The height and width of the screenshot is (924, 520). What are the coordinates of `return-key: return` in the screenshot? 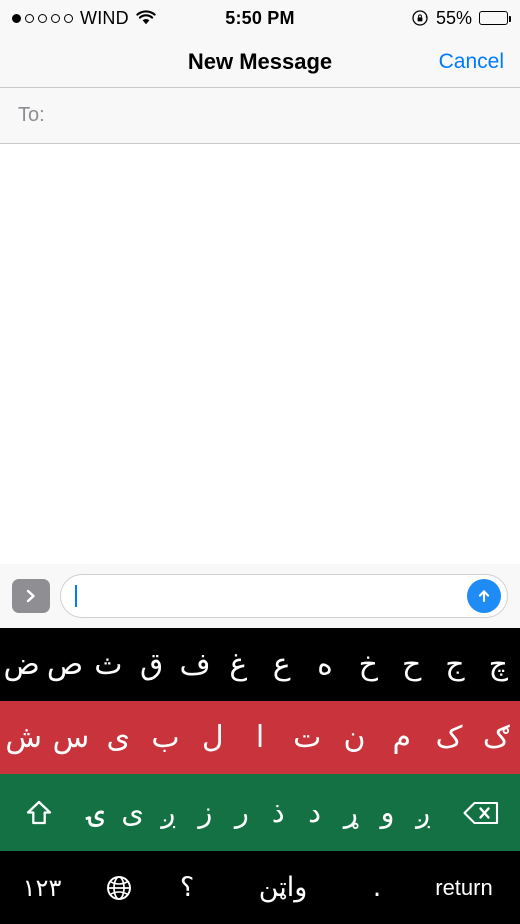 It's located at (464, 887).